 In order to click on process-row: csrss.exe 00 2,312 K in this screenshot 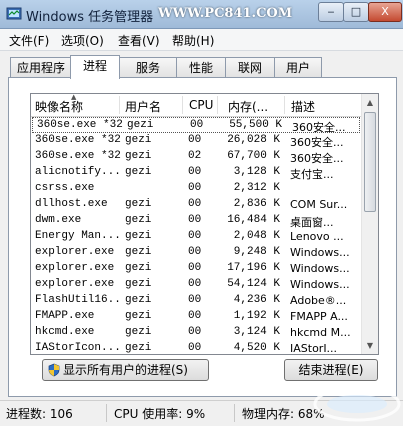, I will do `click(196, 189)`.